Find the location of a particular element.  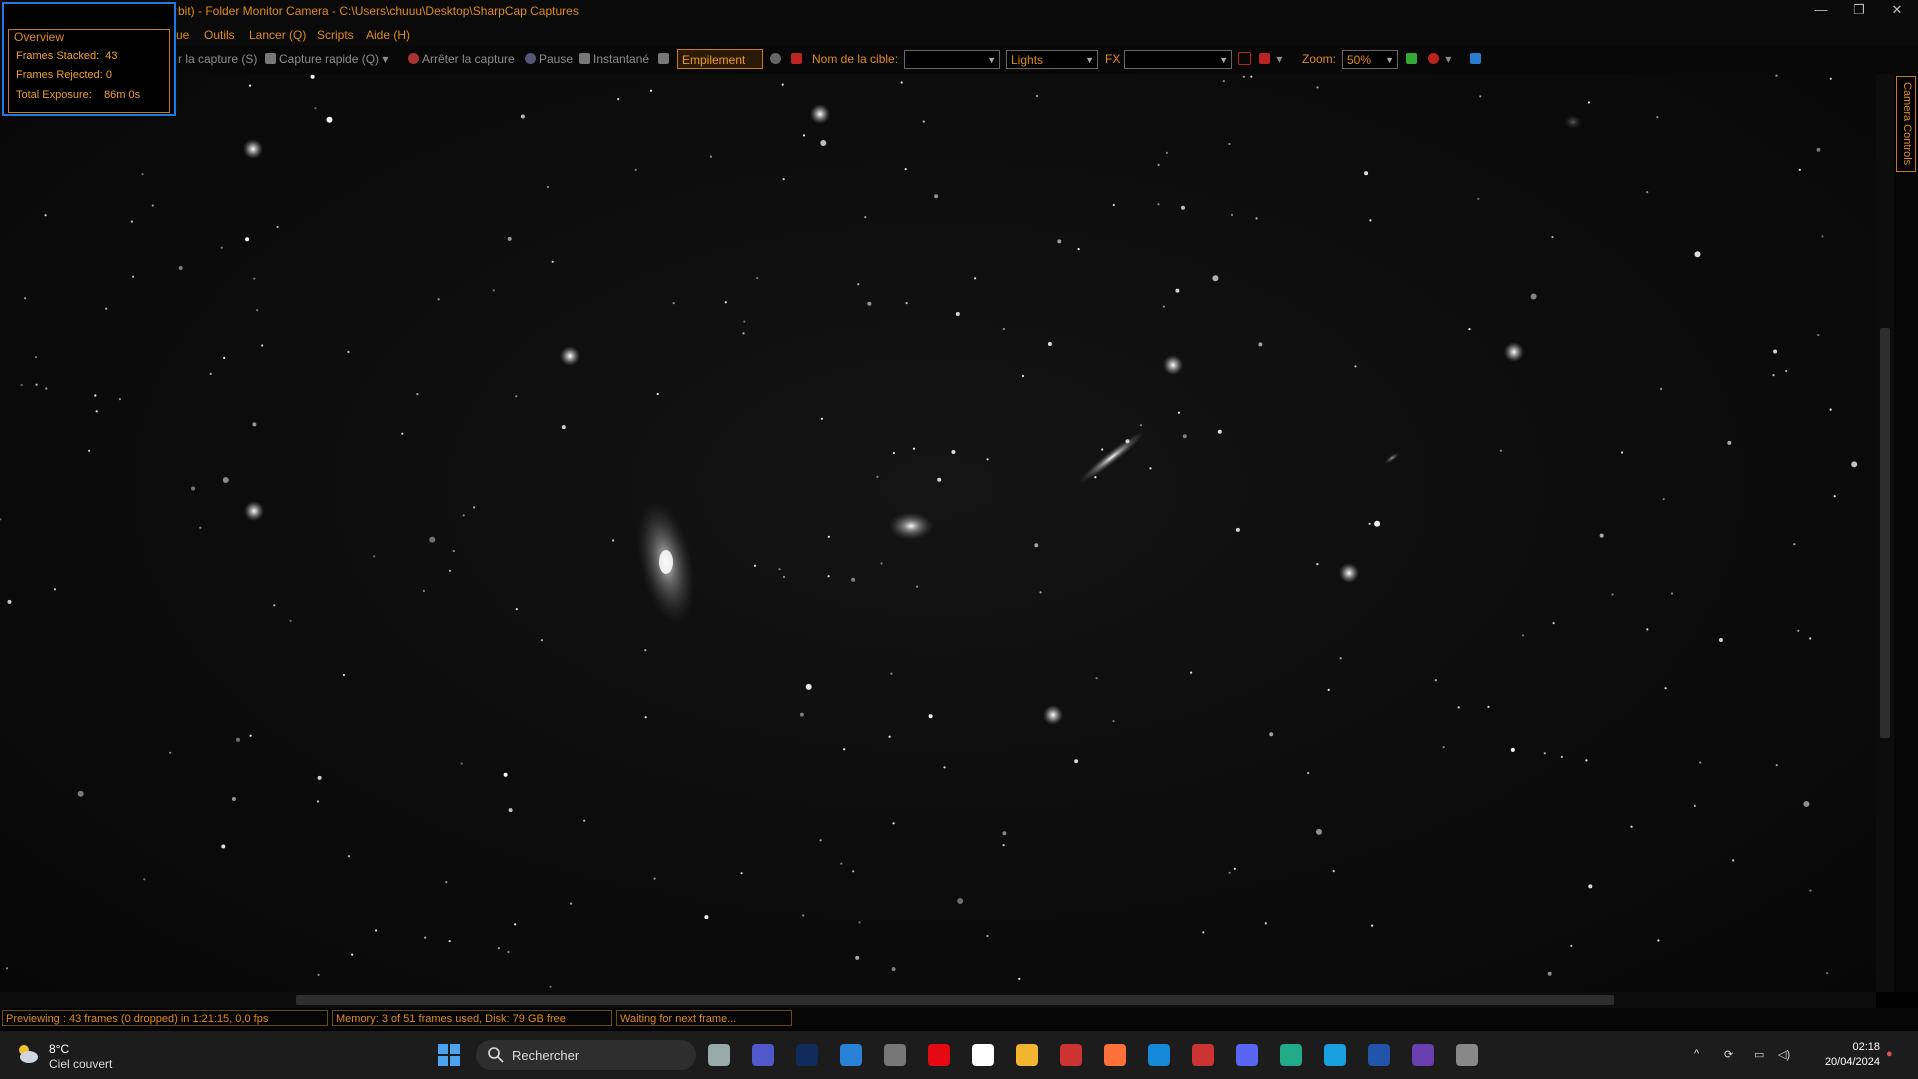

minimize-button: — is located at coordinates (1821, 11).